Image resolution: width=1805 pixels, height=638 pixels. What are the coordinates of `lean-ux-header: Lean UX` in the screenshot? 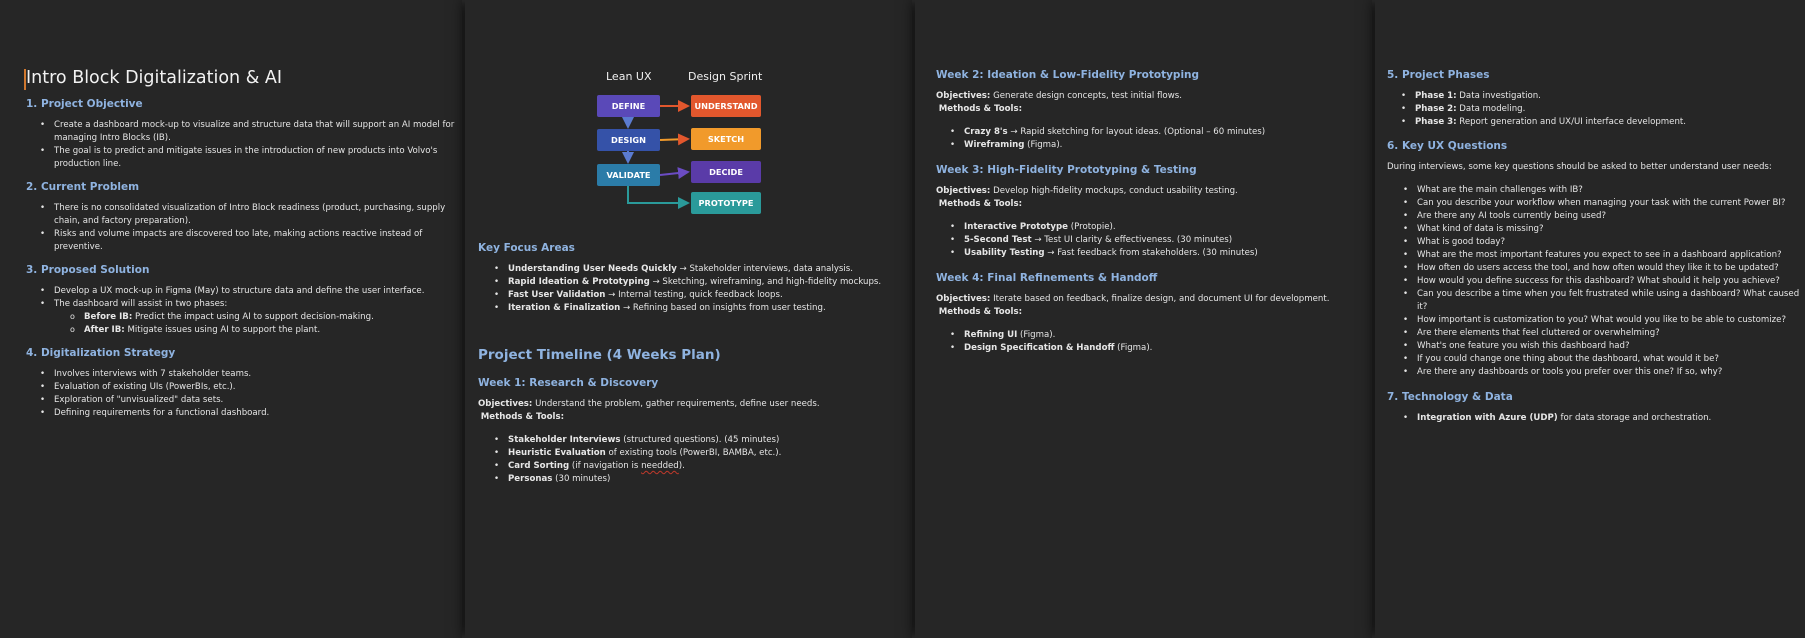 It's located at (629, 76).